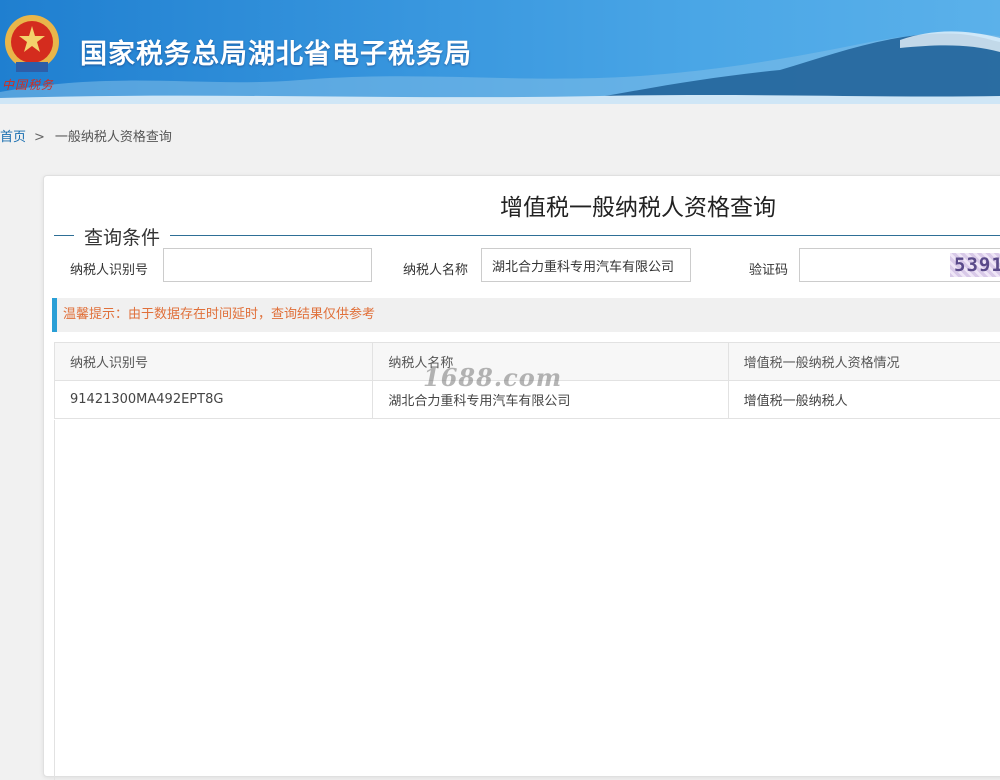 This screenshot has height=780, width=1000. What do you see at coordinates (214, 400) in the screenshot?
I see `cell-taxpayer-id: 91421300MA492EPT8G` at bounding box center [214, 400].